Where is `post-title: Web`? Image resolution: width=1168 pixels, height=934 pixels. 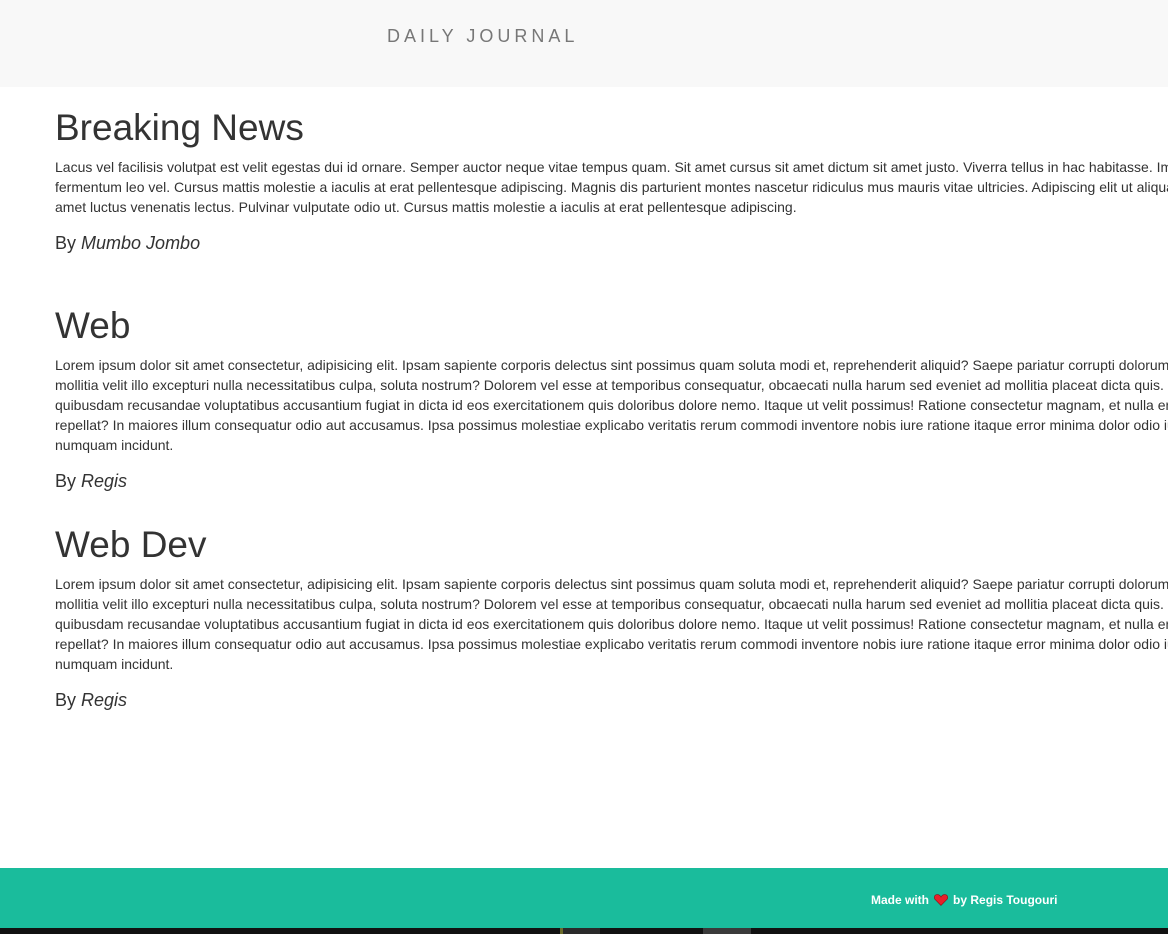
post-title: Web is located at coordinates (93, 325).